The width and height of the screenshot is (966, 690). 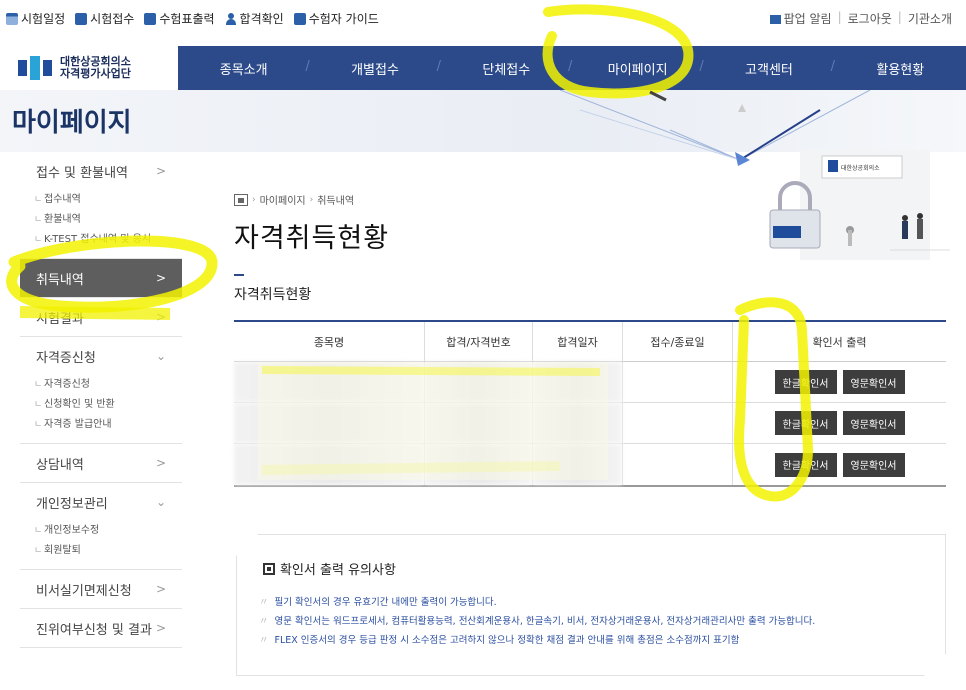 I want to click on sidebar-item-certificate-apply: 자격증신청 ⌄, so click(x=101, y=356).